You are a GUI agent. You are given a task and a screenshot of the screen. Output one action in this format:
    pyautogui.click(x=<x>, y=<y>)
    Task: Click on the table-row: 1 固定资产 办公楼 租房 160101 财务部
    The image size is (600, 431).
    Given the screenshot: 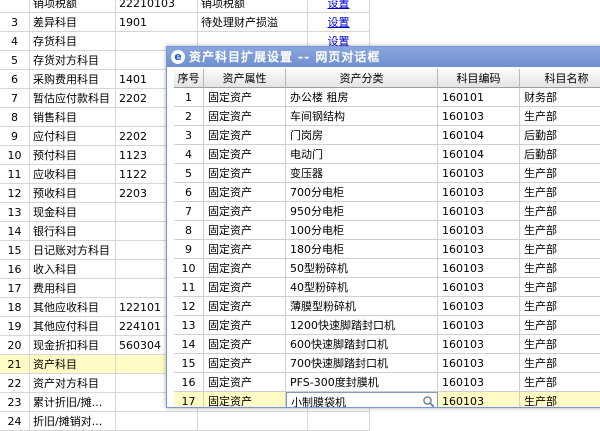 What is the action you would take?
    pyautogui.click(x=387, y=97)
    